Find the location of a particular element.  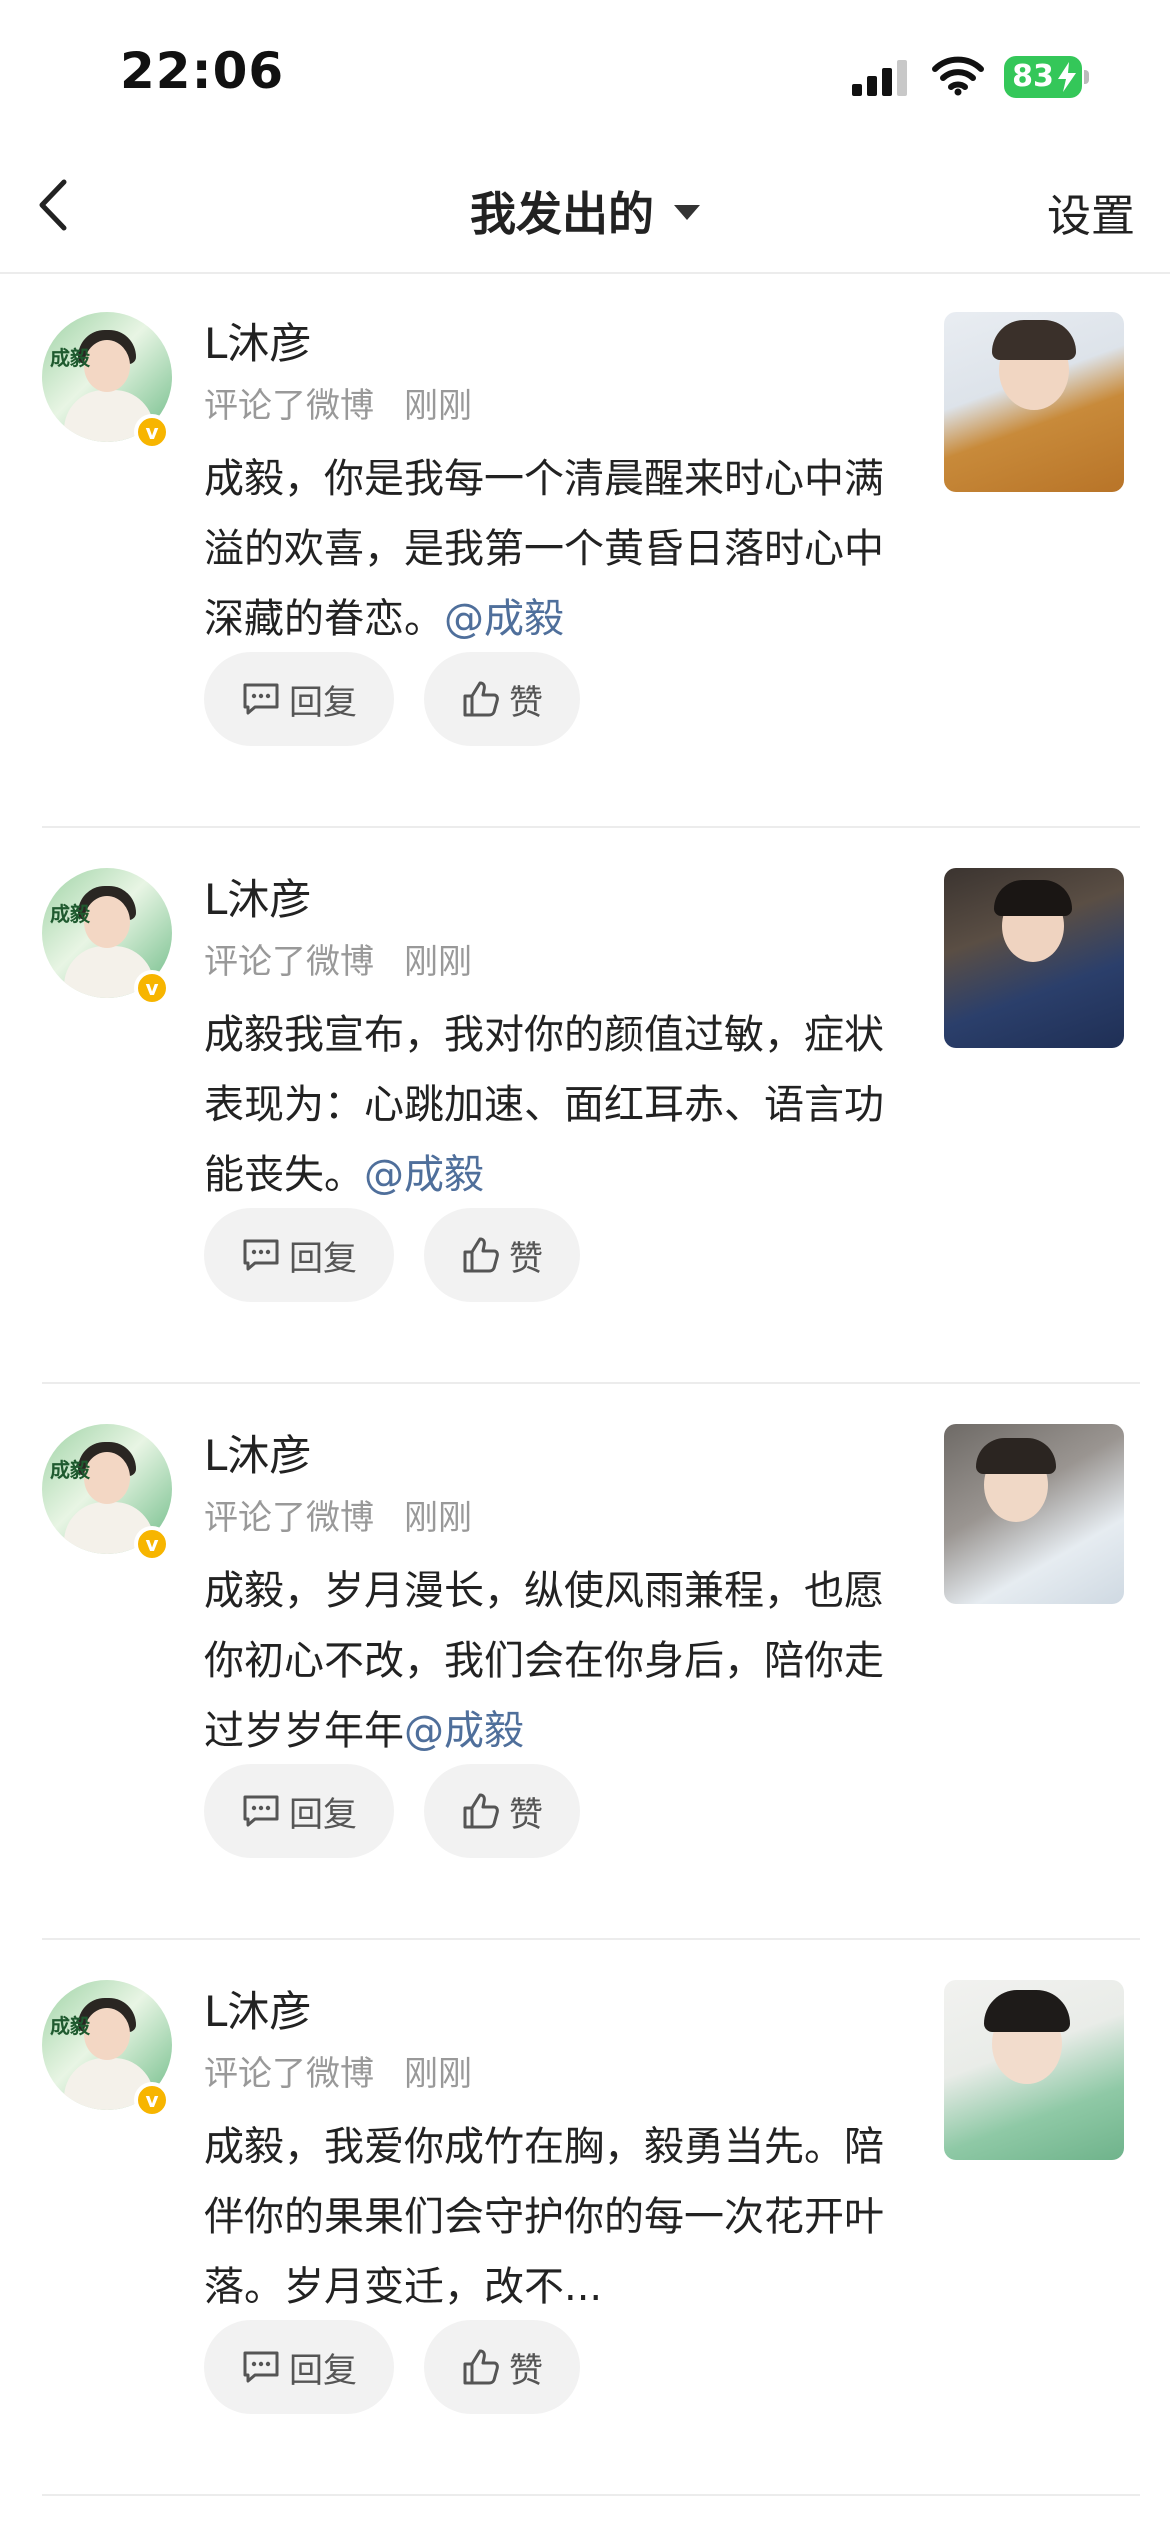

battery-percent: 83 is located at coordinates (1033, 76).